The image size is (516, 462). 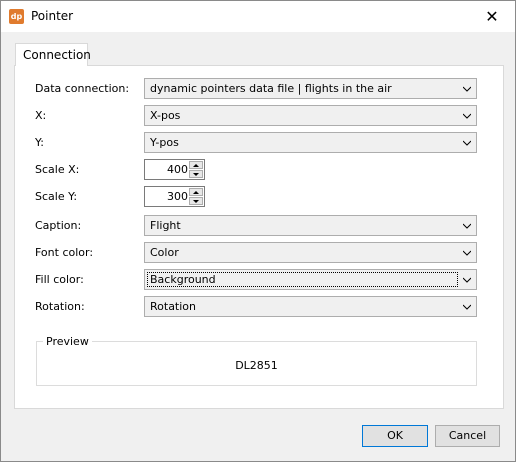 I want to click on cancel-button: Cancel, so click(x=467, y=436).